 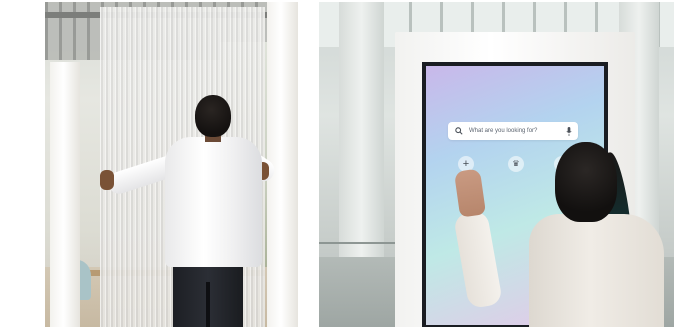 What do you see at coordinates (459, 131) in the screenshot?
I see `search-icon` at bounding box center [459, 131].